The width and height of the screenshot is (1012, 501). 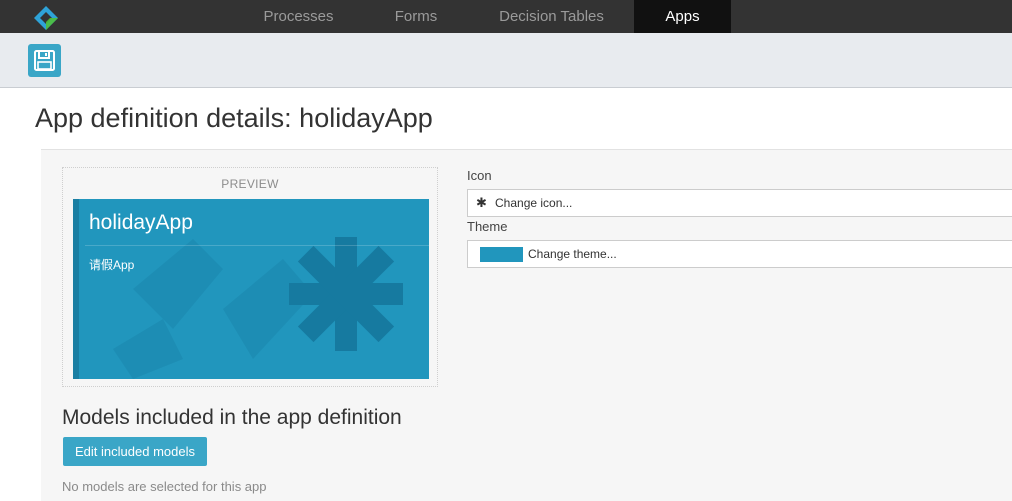 I want to click on save-icon, so click(x=44, y=60).